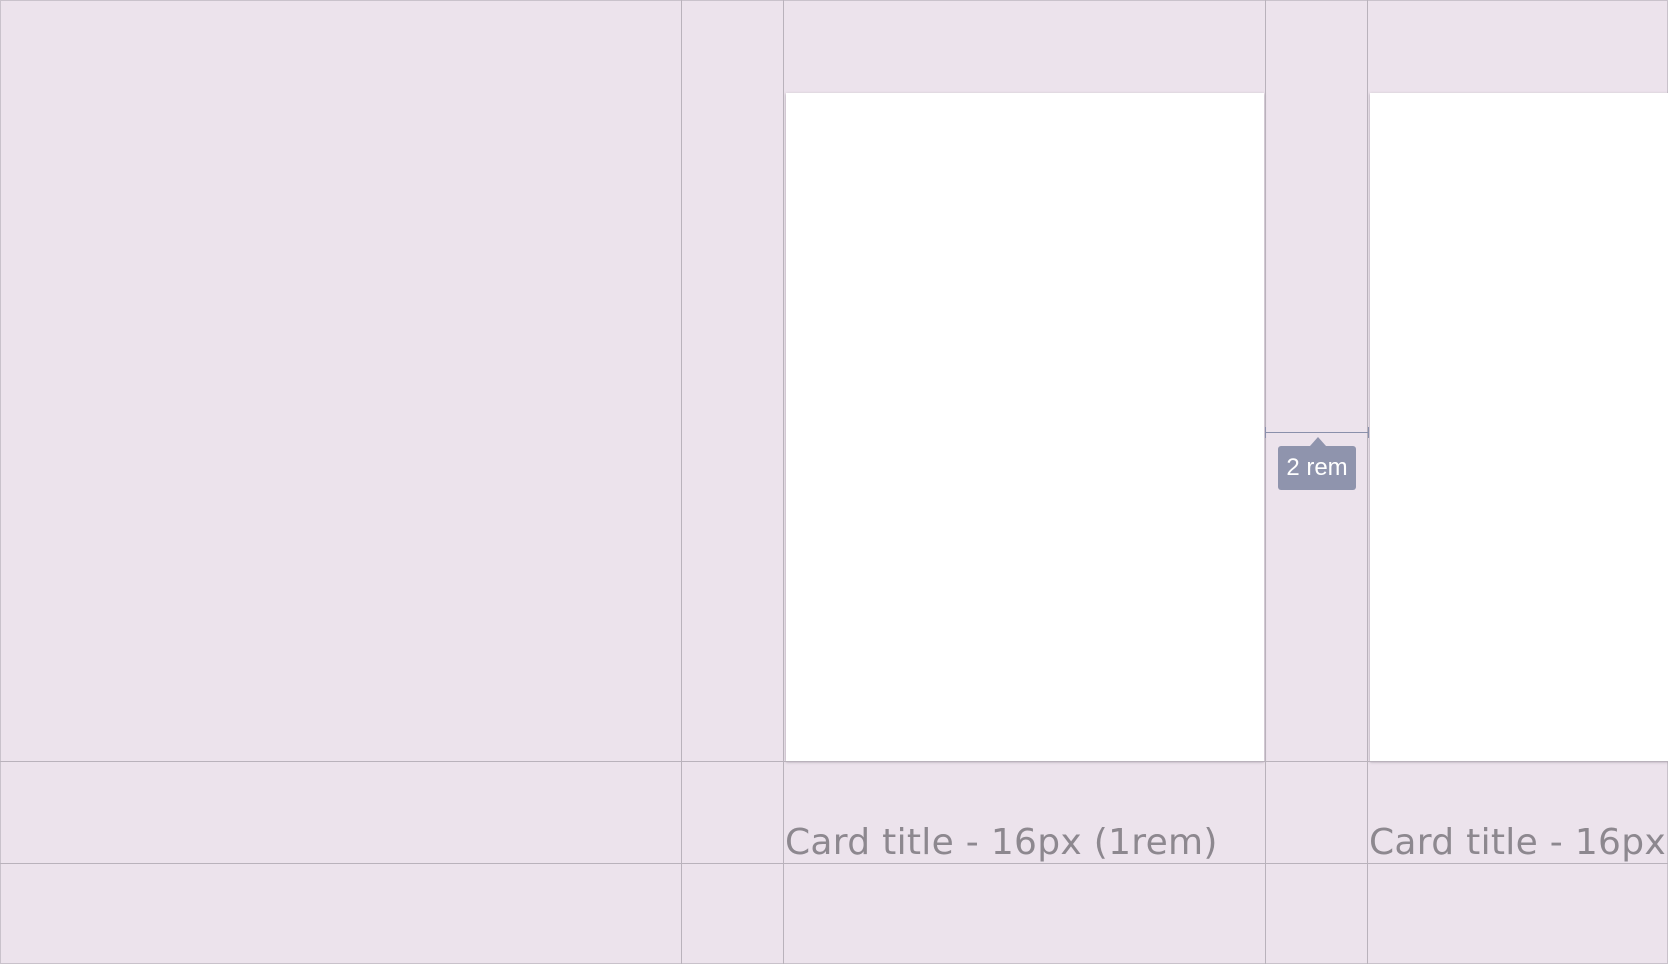  What do you see at coordinates (1317, 468) in the screenshot?
I see `gap-size-badge: 2 rem` at bounding box center [1317, 468].